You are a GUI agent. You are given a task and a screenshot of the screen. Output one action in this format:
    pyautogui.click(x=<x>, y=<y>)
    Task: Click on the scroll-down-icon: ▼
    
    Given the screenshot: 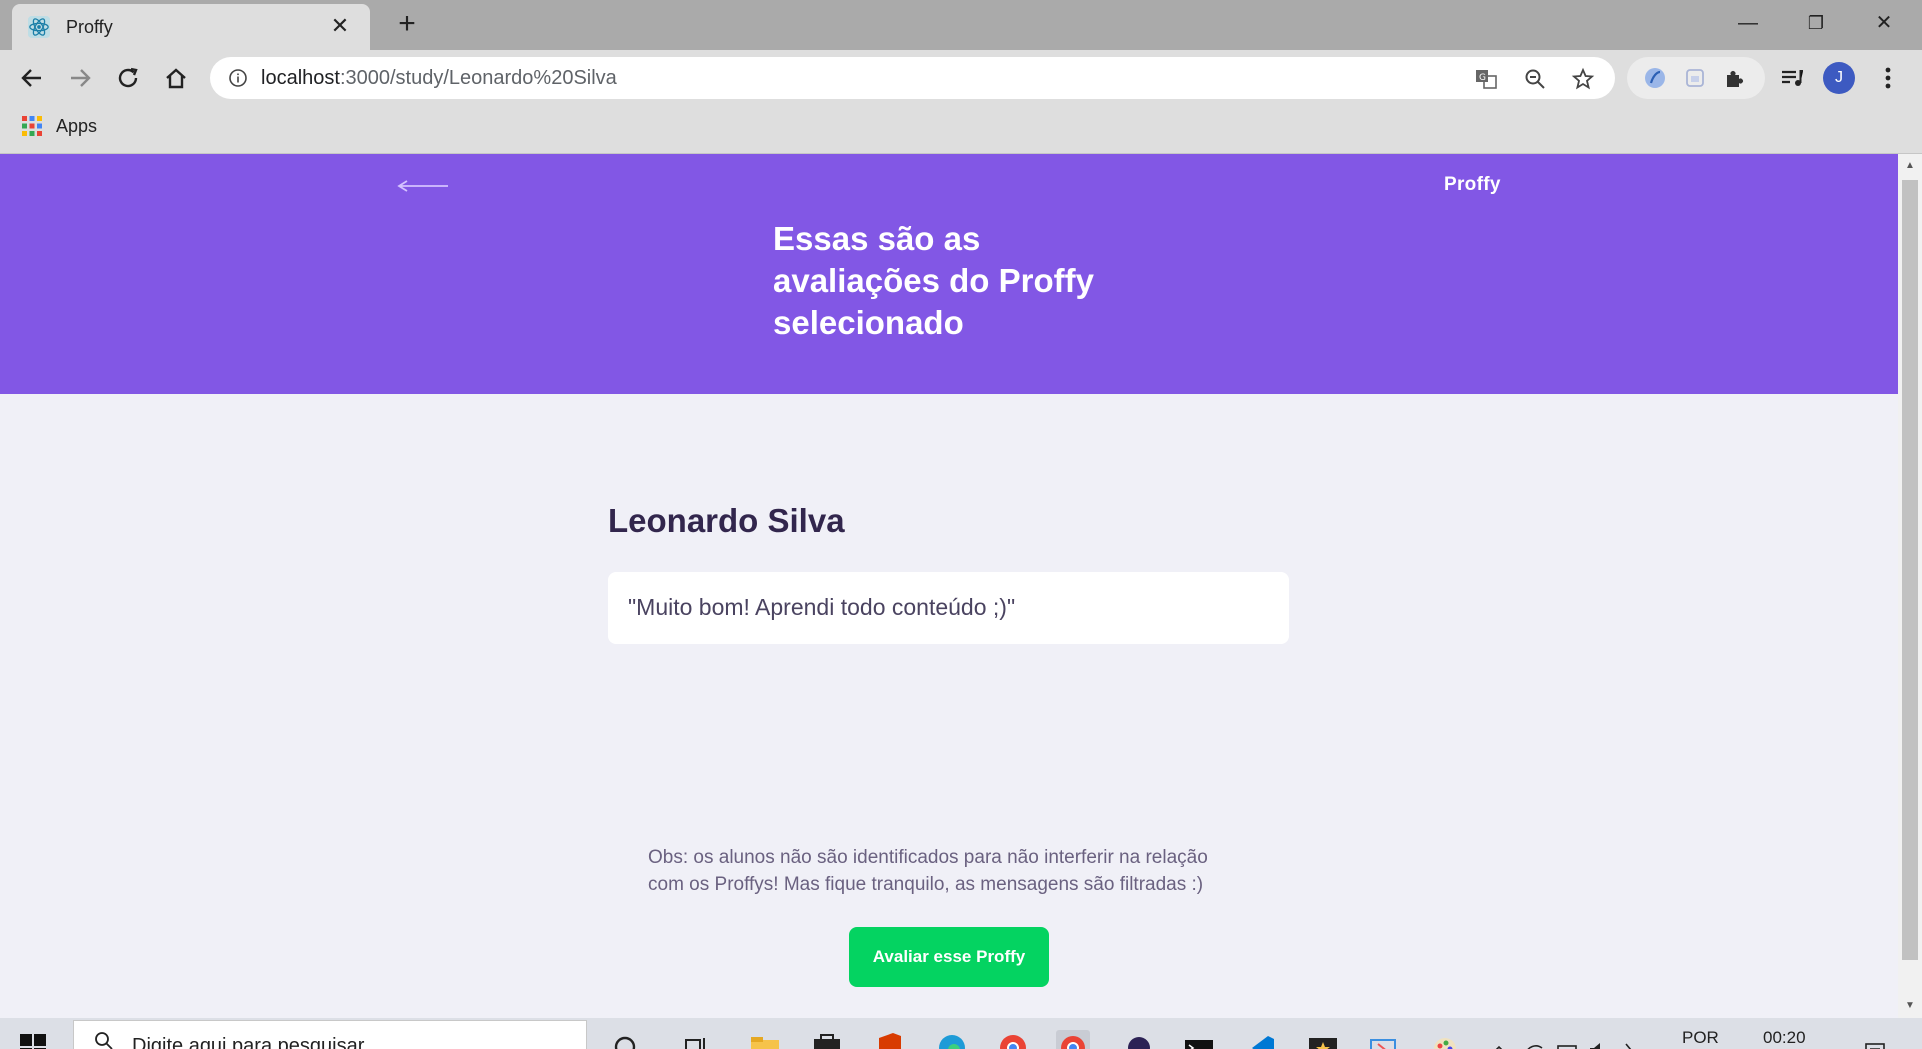 What is the action you would take?
    pyautogui.click(x=1910, y=1006)
    